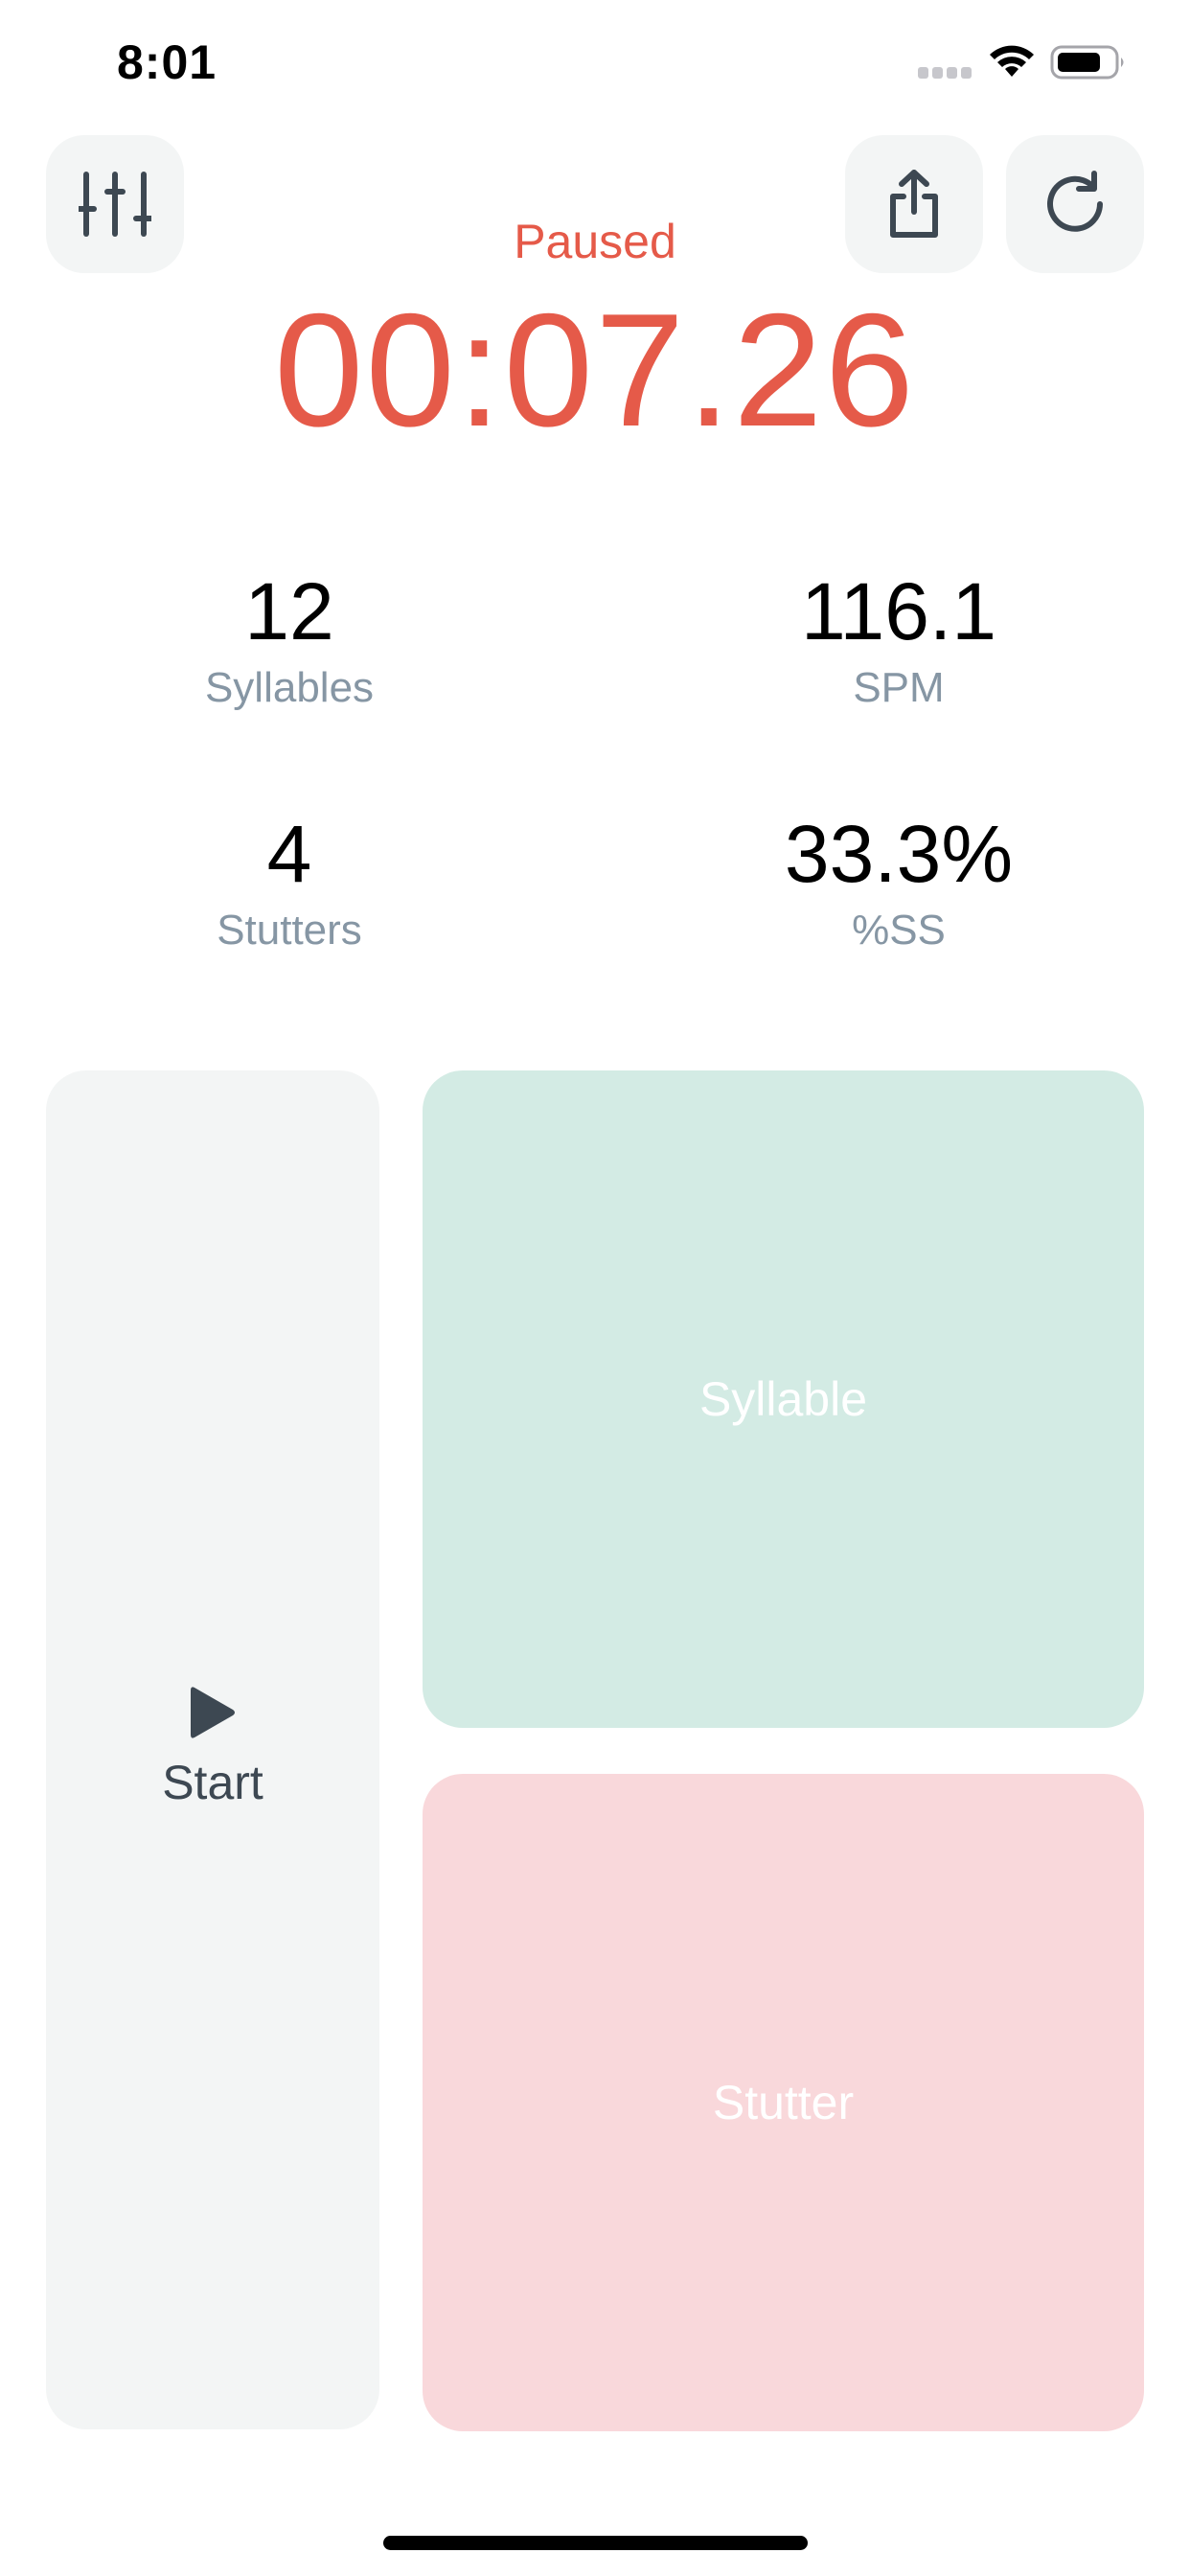  What do you see at coordinates (945, 73) in the screenshot?
I see `cellular-signal-icon` at bounding box center [945, 73].